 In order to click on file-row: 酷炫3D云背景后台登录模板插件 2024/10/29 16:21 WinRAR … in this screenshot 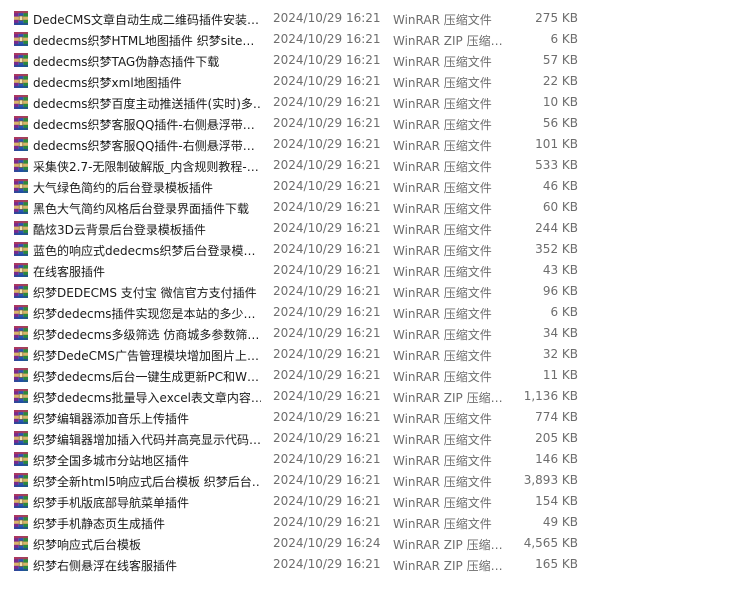, I will do `click(366, 228)`.